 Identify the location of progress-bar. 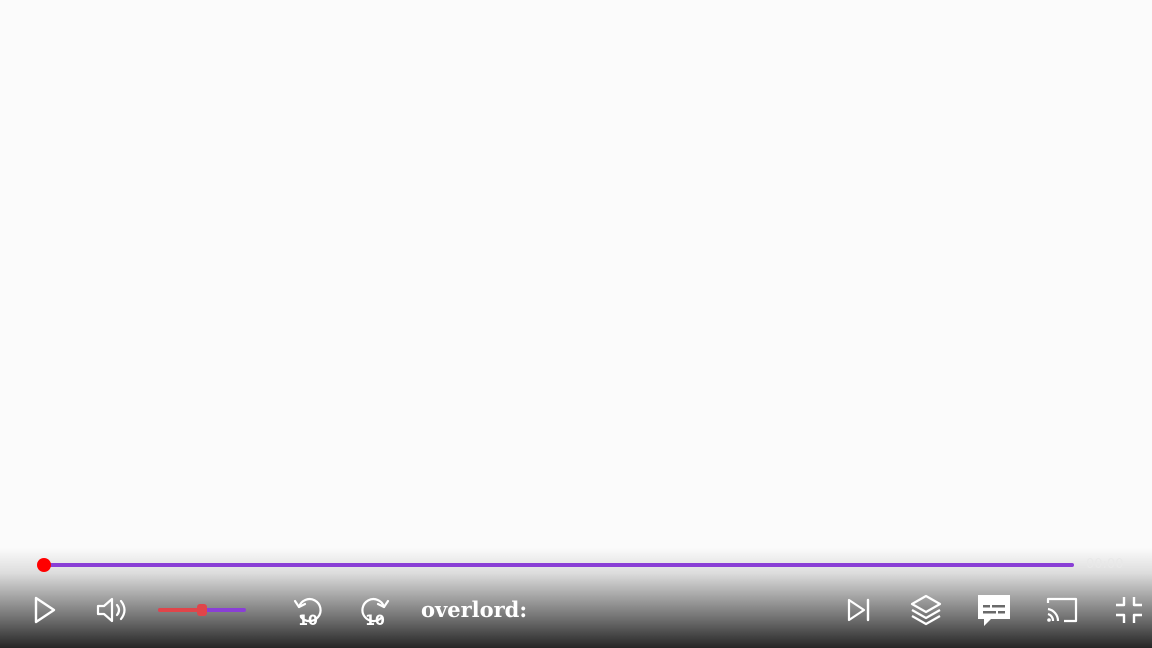
(555, 565).